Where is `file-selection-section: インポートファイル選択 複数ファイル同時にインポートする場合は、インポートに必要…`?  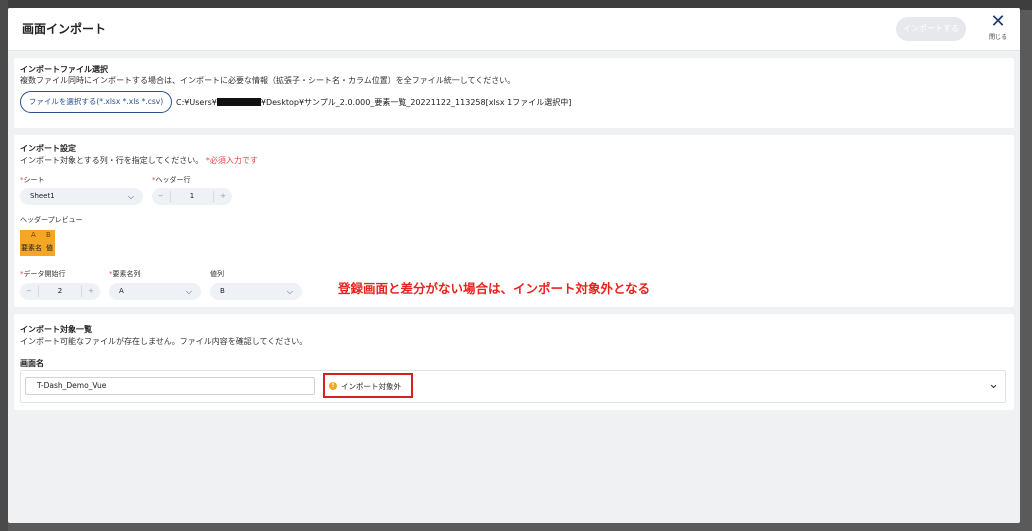
file-selection-section: インポートファイル選択 複数ファイル同時にインポートする場合は、インポートに必要… is located at coordinates (514, 93).